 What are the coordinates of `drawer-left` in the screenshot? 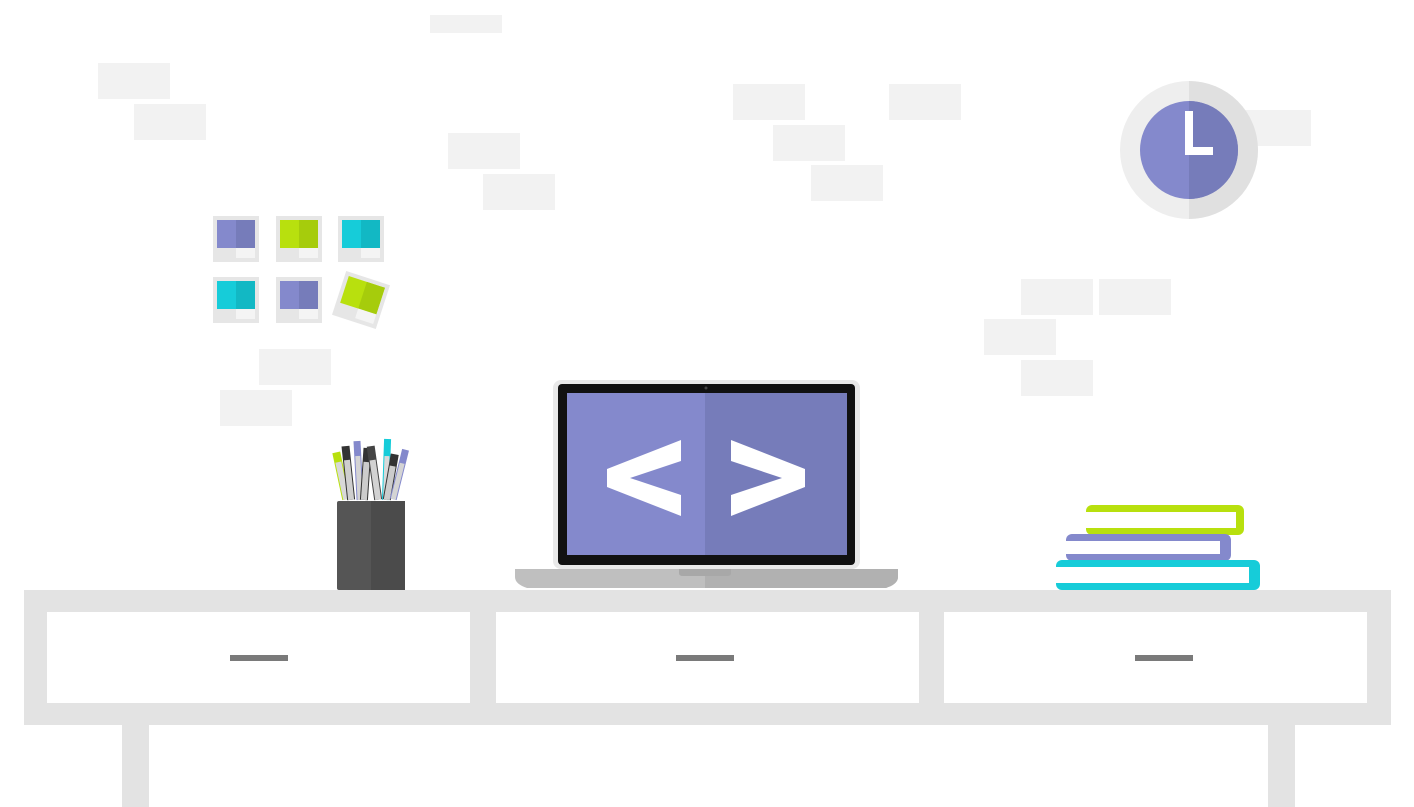 It's located at (258, 657).